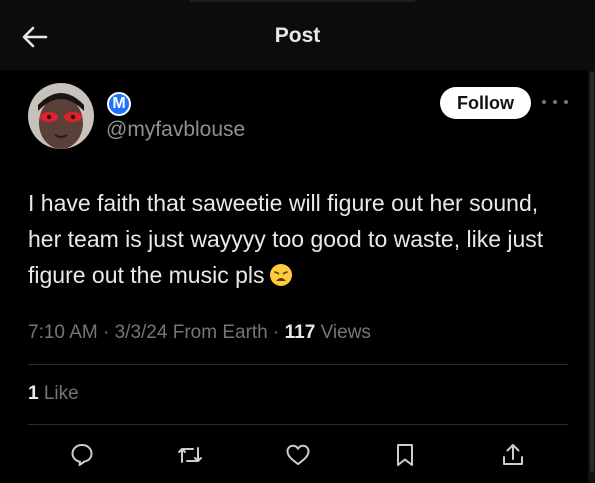 Image resolution: width=595 pixels, height=483 pixels. I want to click on bookmark-icon, so click(405, 455).